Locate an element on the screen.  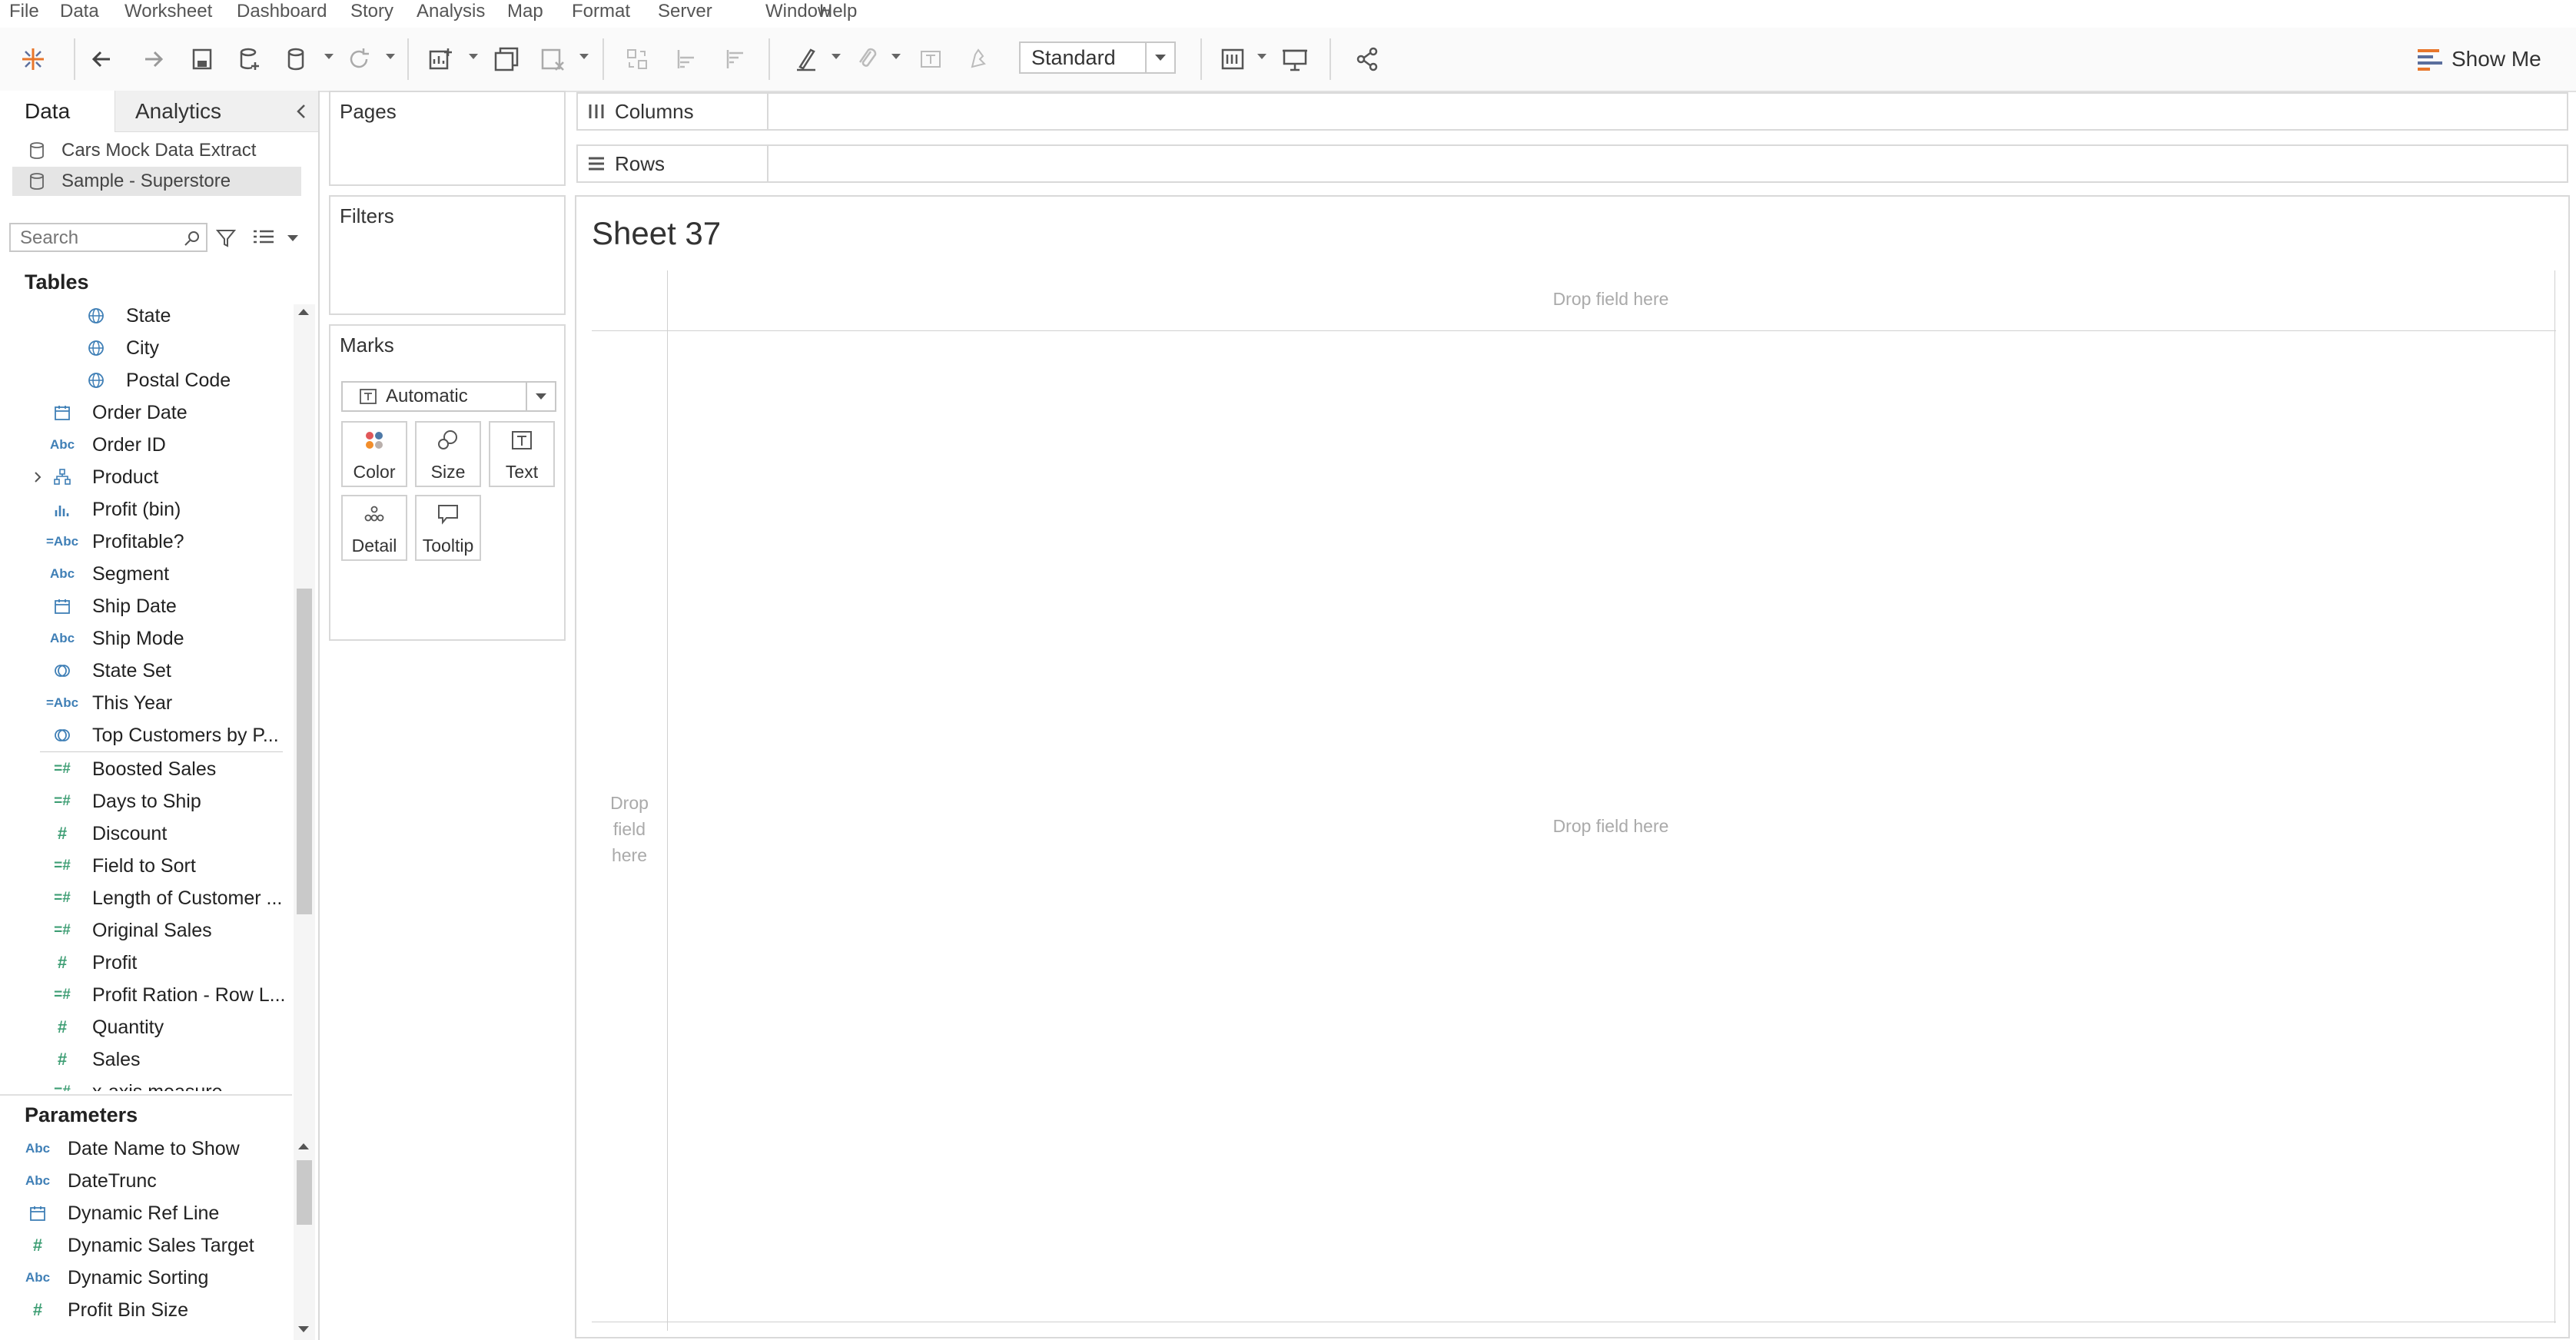
show-mark-labels-icon is located at coordinates (930, 59).